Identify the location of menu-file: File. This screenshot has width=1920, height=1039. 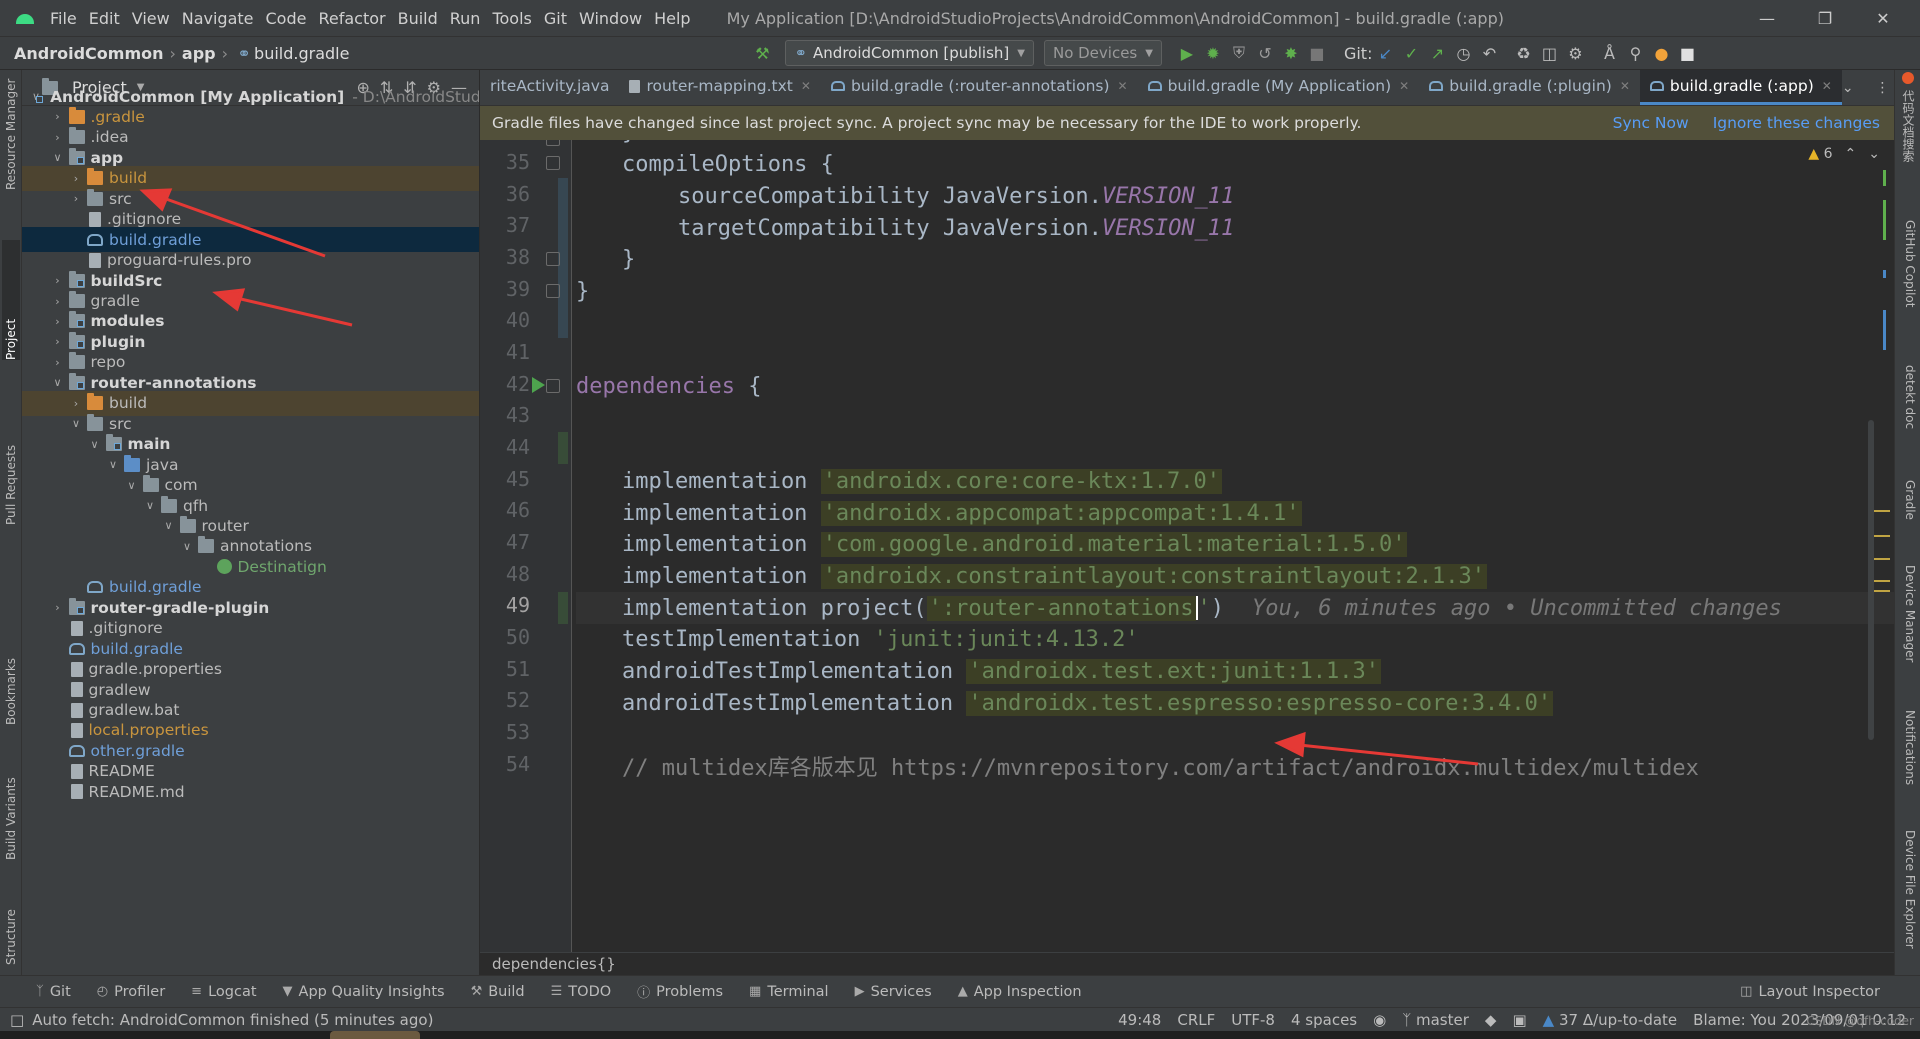
(63, 18).